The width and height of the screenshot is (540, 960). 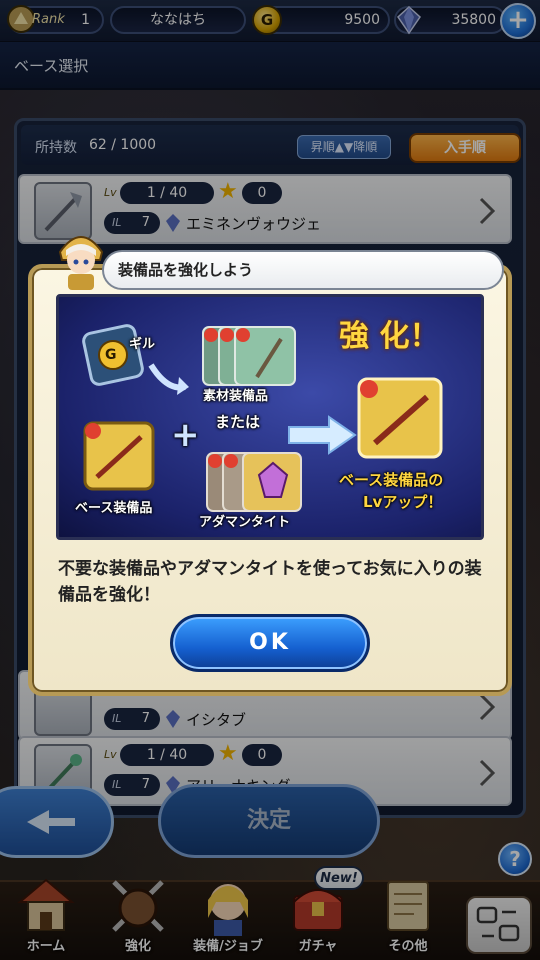 I want to click on material-equipment-cards-icon, so click(x=249, y=356).